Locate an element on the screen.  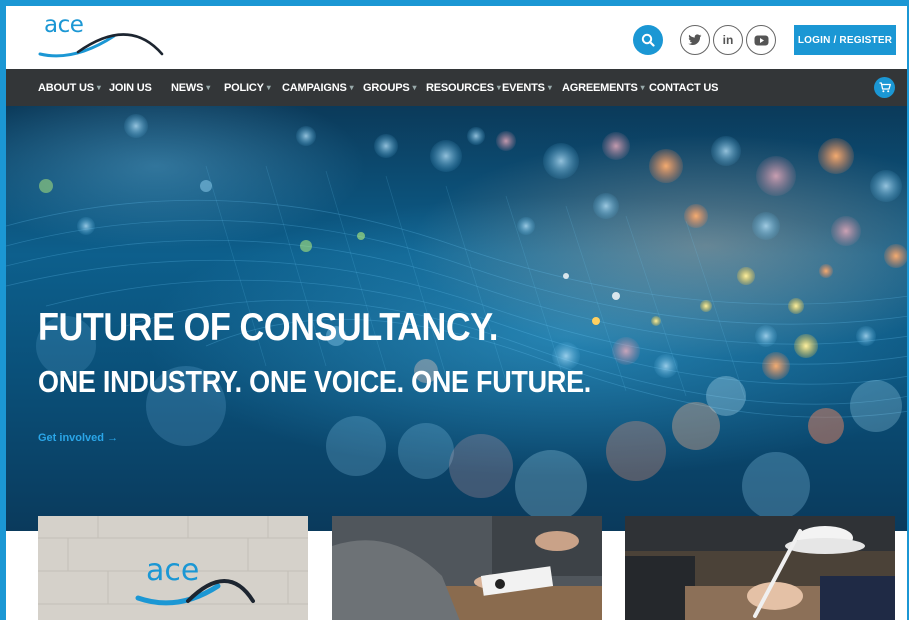
nav-item-policy: POLICY ▾ is located at coordinates (247, 87).